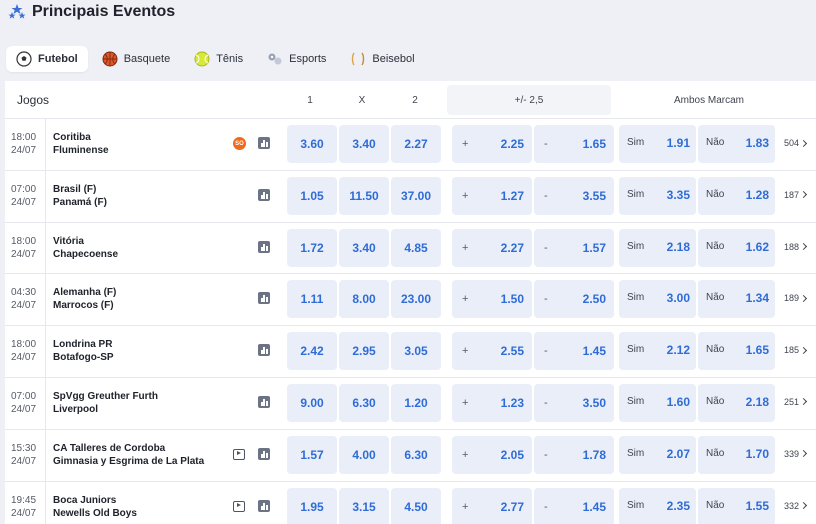 This screenshot has height=524, width=816. Describe the element at coordinates (68, 241) in the screenshot. I see `home-team: Vitória` at that location.